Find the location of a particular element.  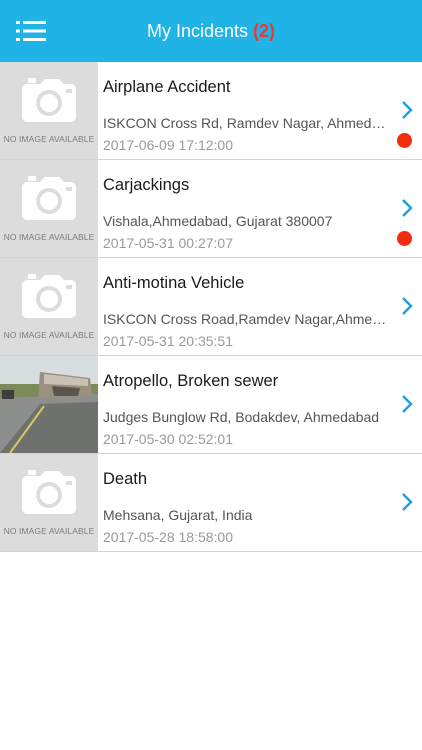

incident-photo is located at coordinates (49, 404).